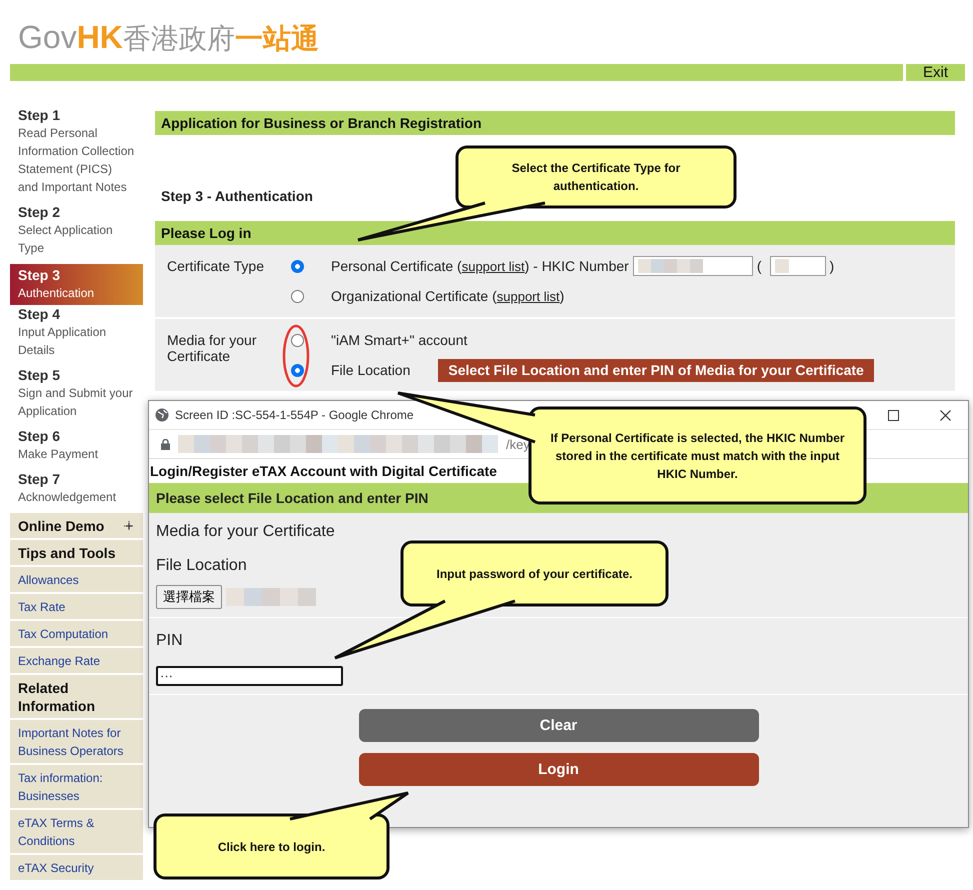 The height and width of the screenshot is (890, 973). I want to click on bracket: ), so click(832, 266).